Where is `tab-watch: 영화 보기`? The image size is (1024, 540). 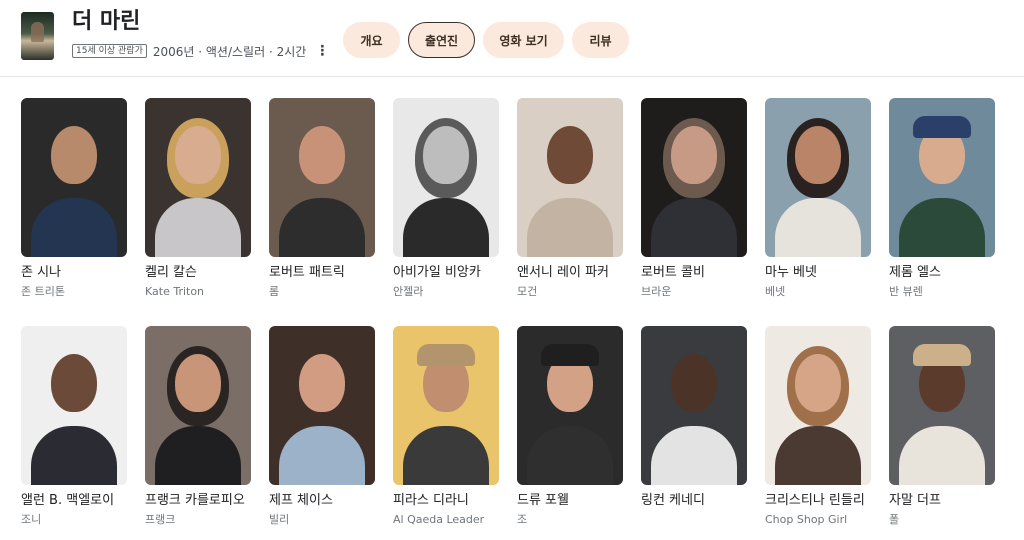
tab-watch: 영화 보기 is located at coordinates (523, 40).